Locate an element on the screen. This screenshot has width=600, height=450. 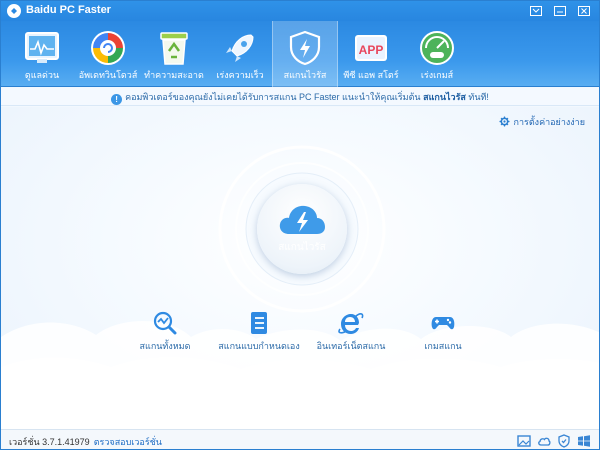
chart-search-icon is located at coordinates (165, 323).